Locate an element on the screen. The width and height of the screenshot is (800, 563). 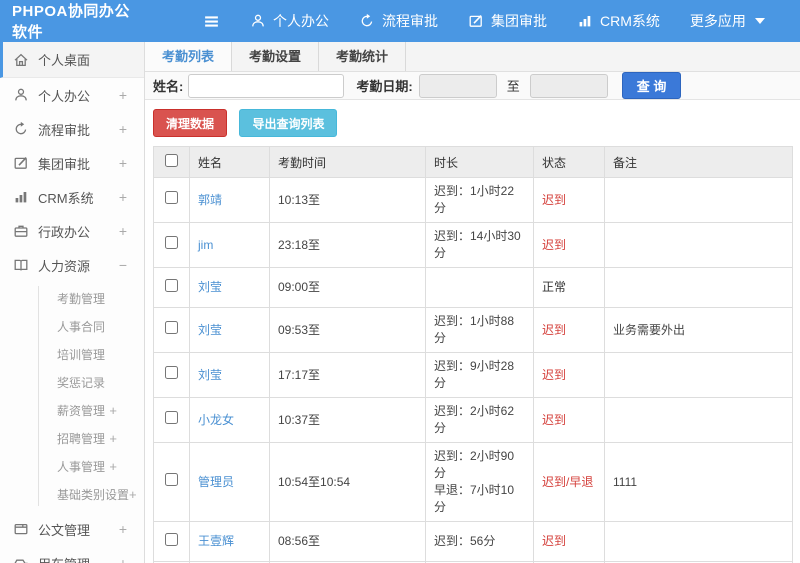
sidebar-item-workflow-approval: 流程审批 + is located at coordinates (72, 129).